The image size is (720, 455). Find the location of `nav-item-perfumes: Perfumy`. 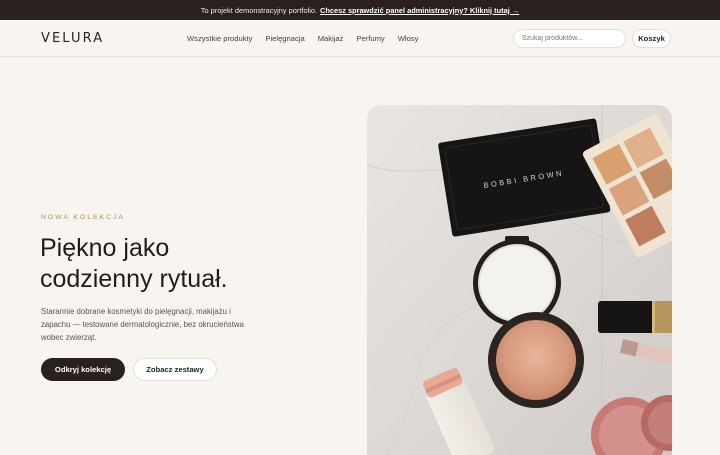

nav-item-perfumes: Perfumy is located at coordinates (370, 38).